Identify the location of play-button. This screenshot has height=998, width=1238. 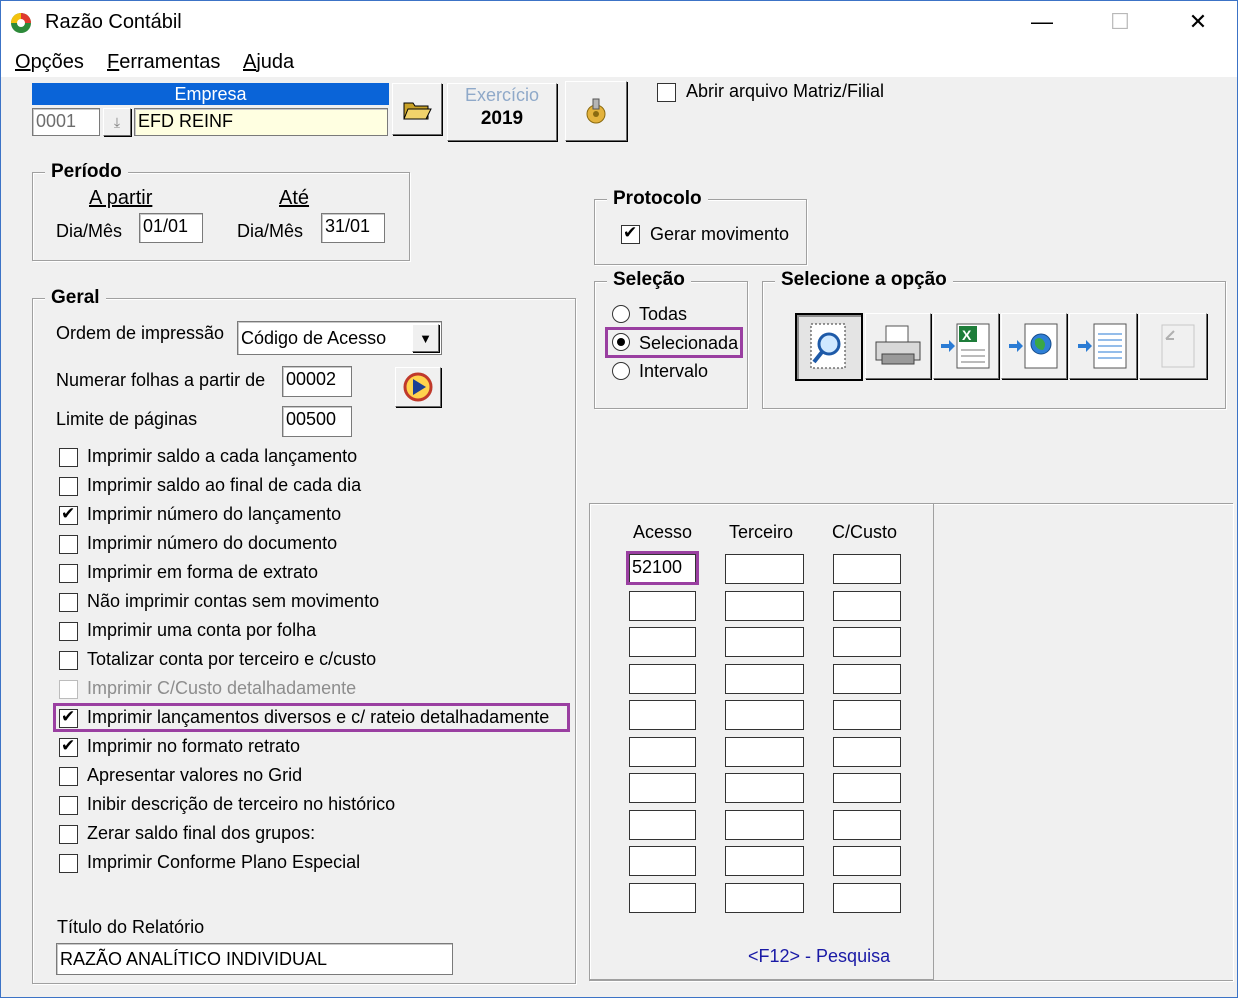
(418, 387).